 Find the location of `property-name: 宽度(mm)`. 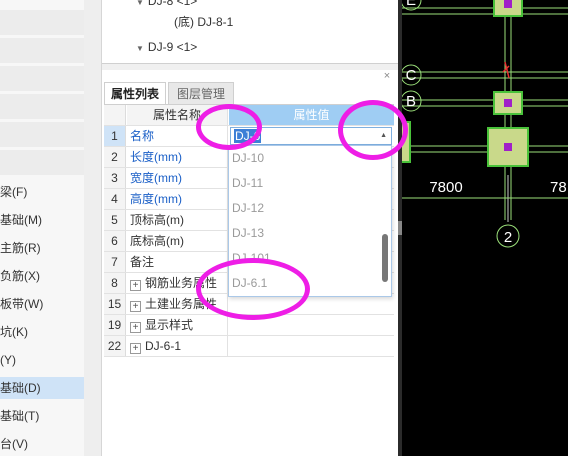

property-name: 宽度(mm) is located at coordinates (177, 178).